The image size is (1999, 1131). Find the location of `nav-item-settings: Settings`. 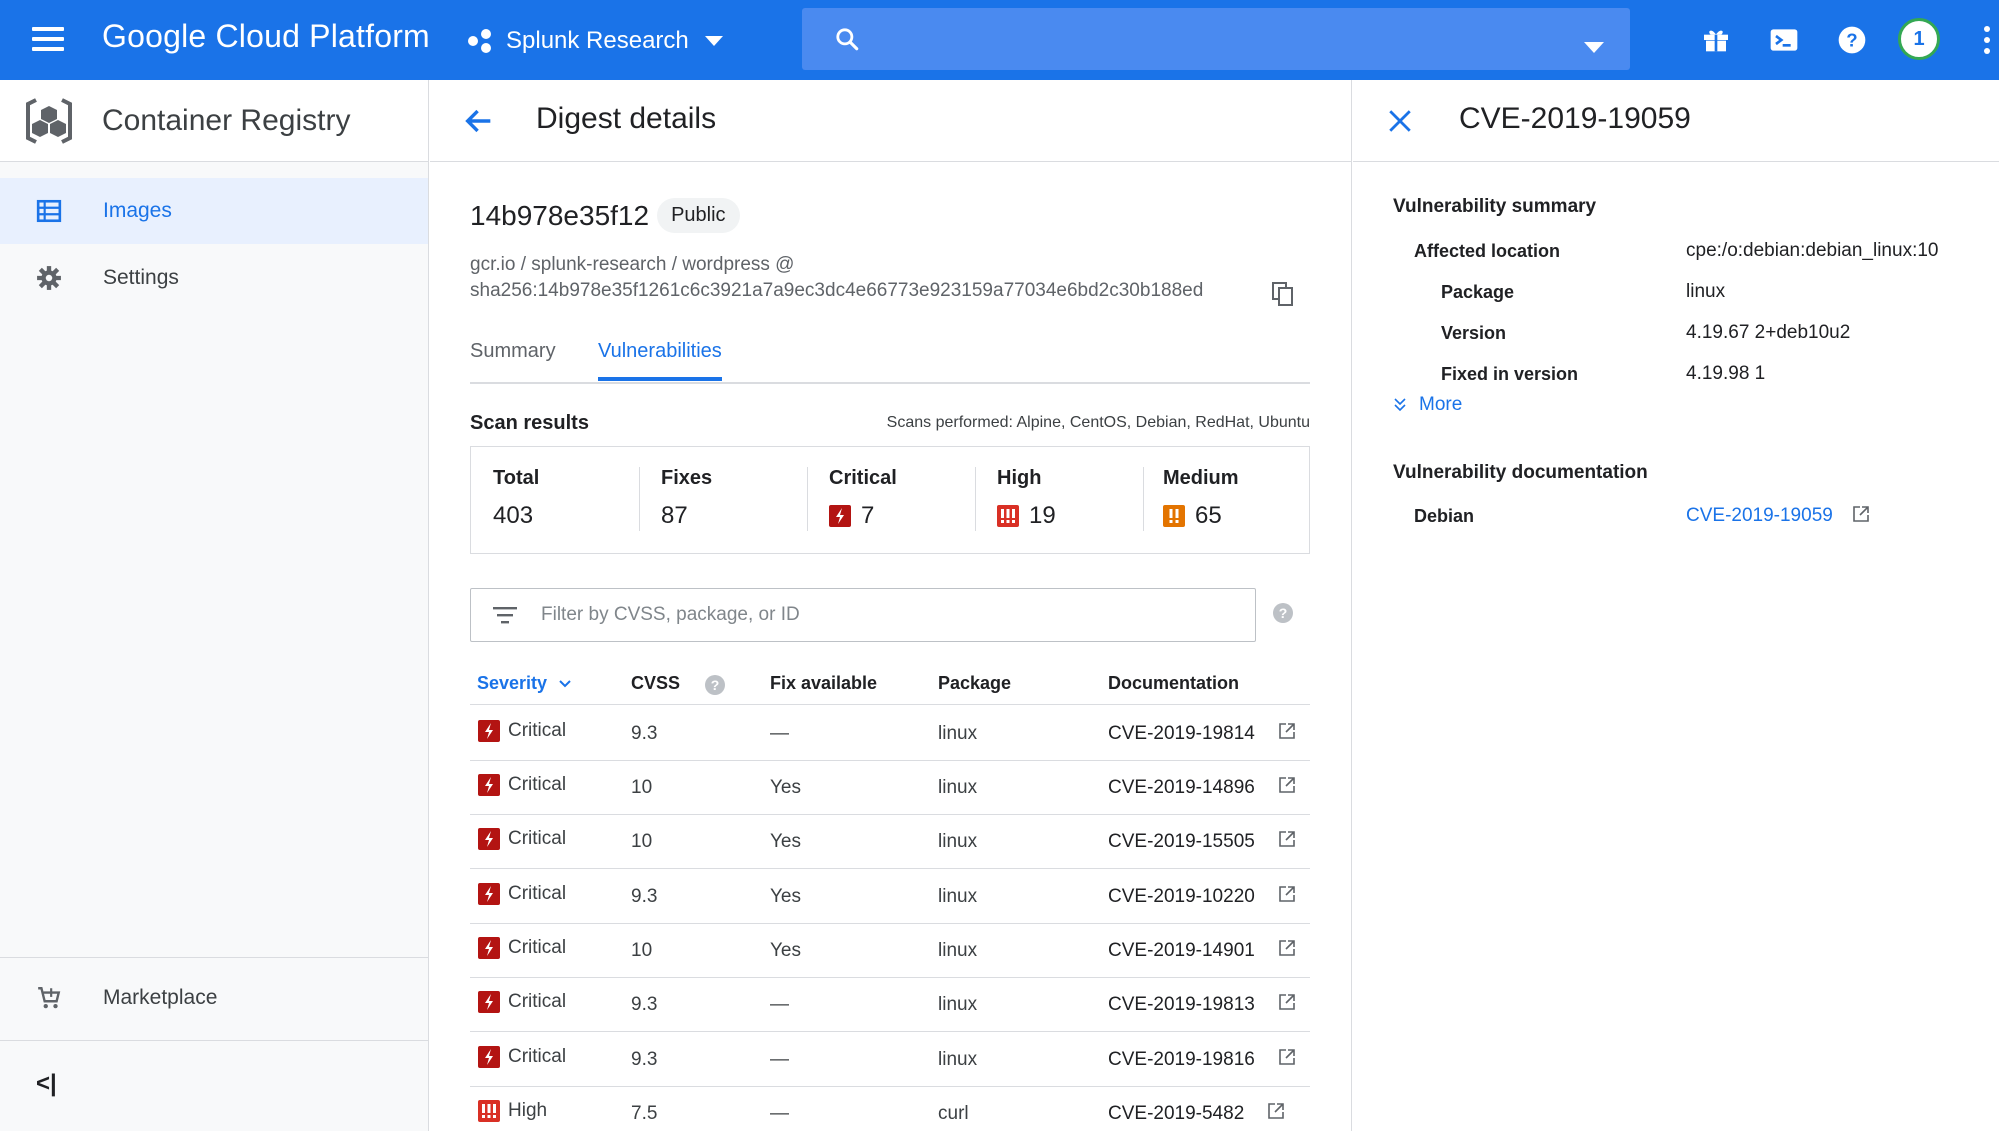

nav-item-settings: Settings is located at coordinates (214, 278).